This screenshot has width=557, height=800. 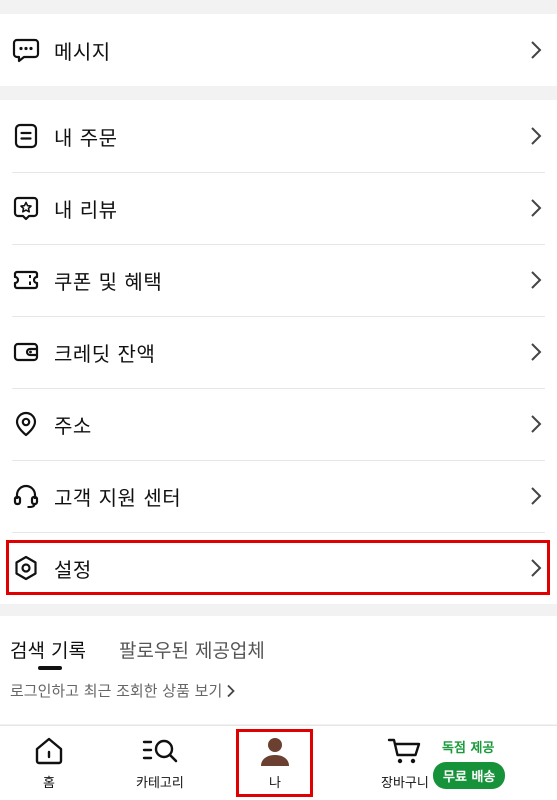 I want to click on coupon-icon, so click(x=26, y=280).